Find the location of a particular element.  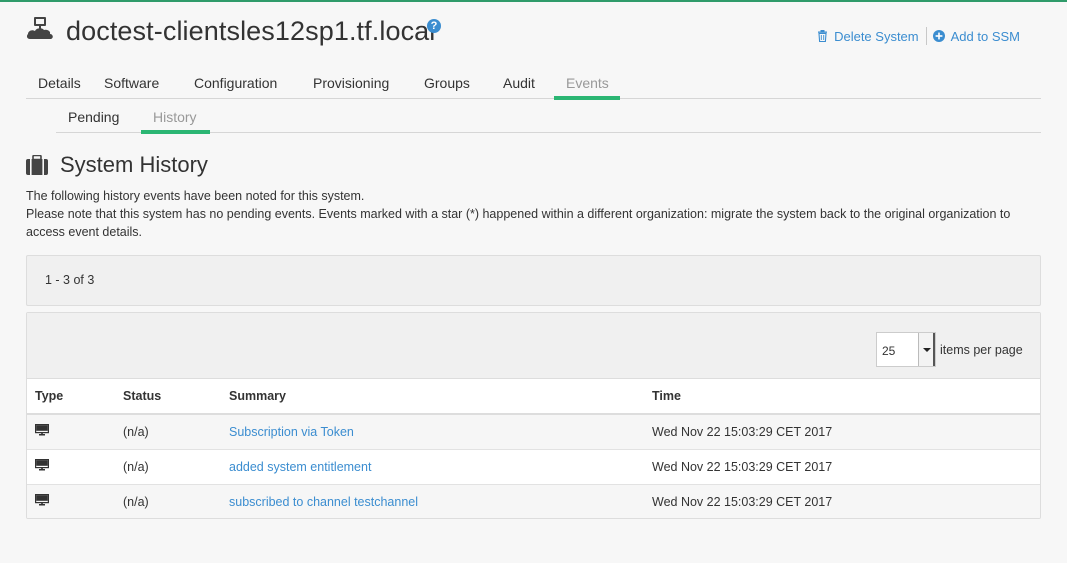

section-title: System History is located at coordinates (134, 164).